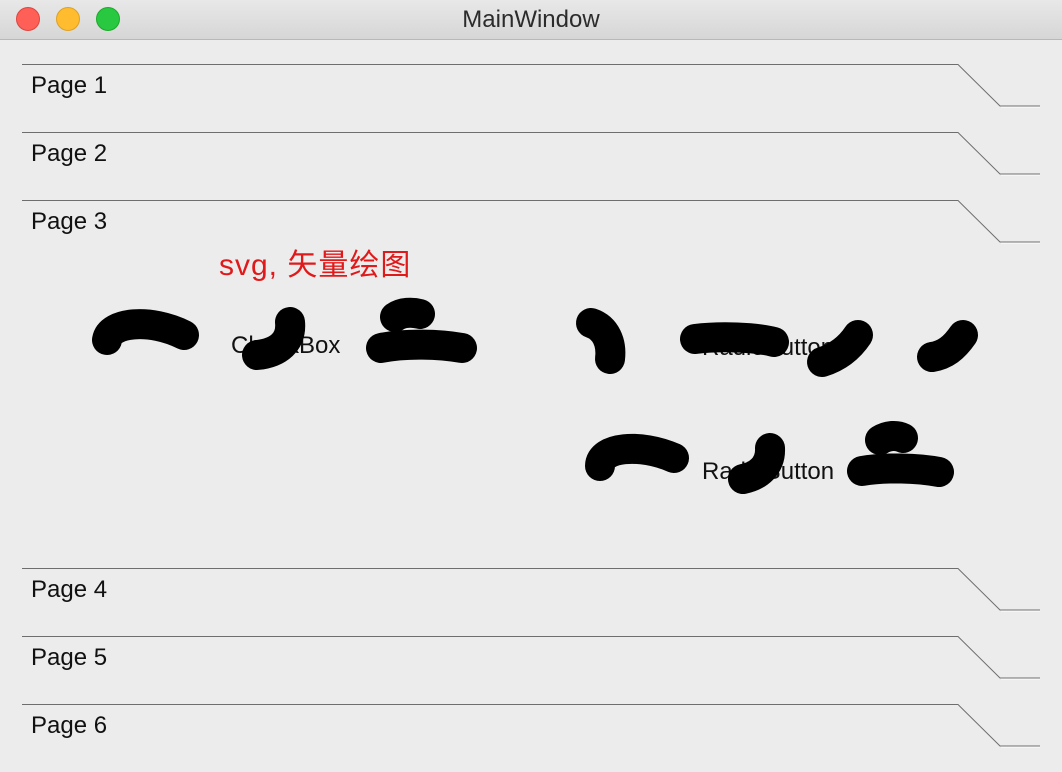 The image size is (1062, 772). I want to click on checkbox-label: CheckBox, so click(285, 346).